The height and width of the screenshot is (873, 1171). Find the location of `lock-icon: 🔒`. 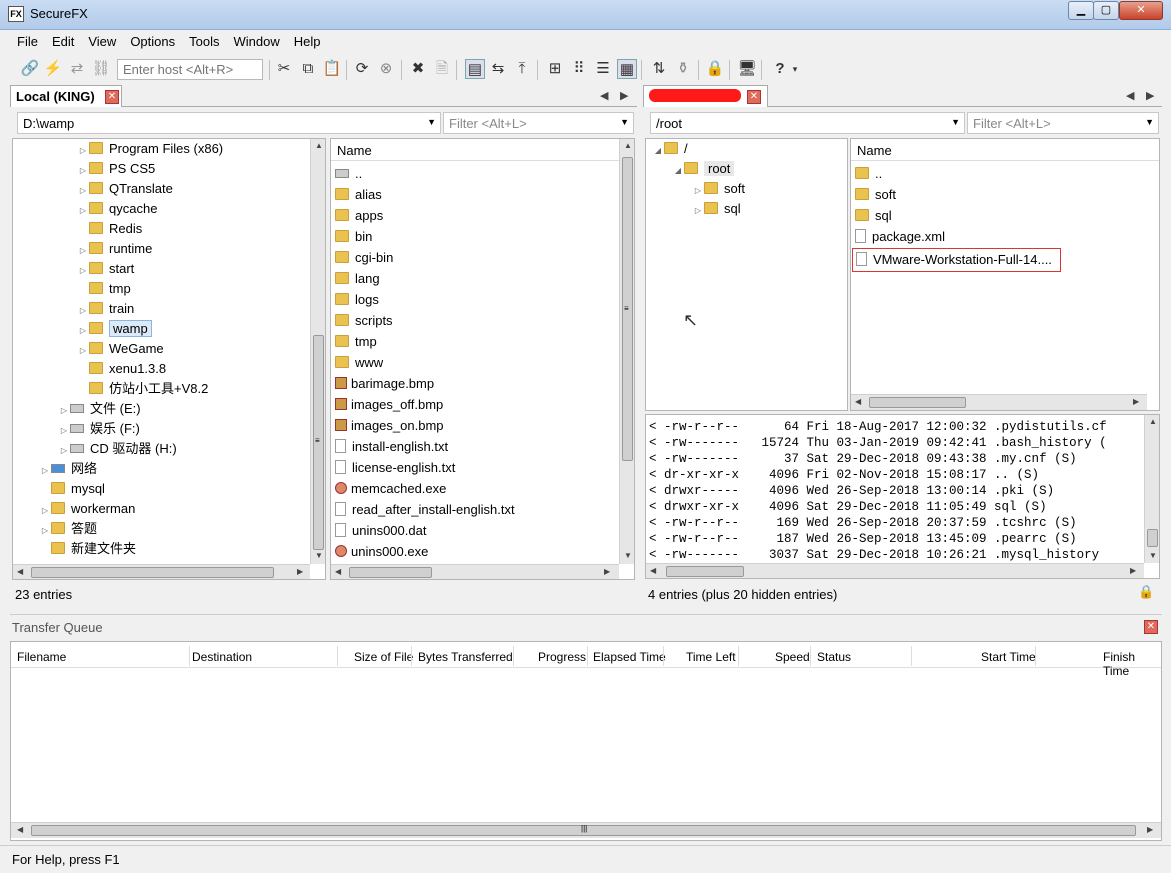

lock-icon: 🔒 is located at coordinates (715, 69).